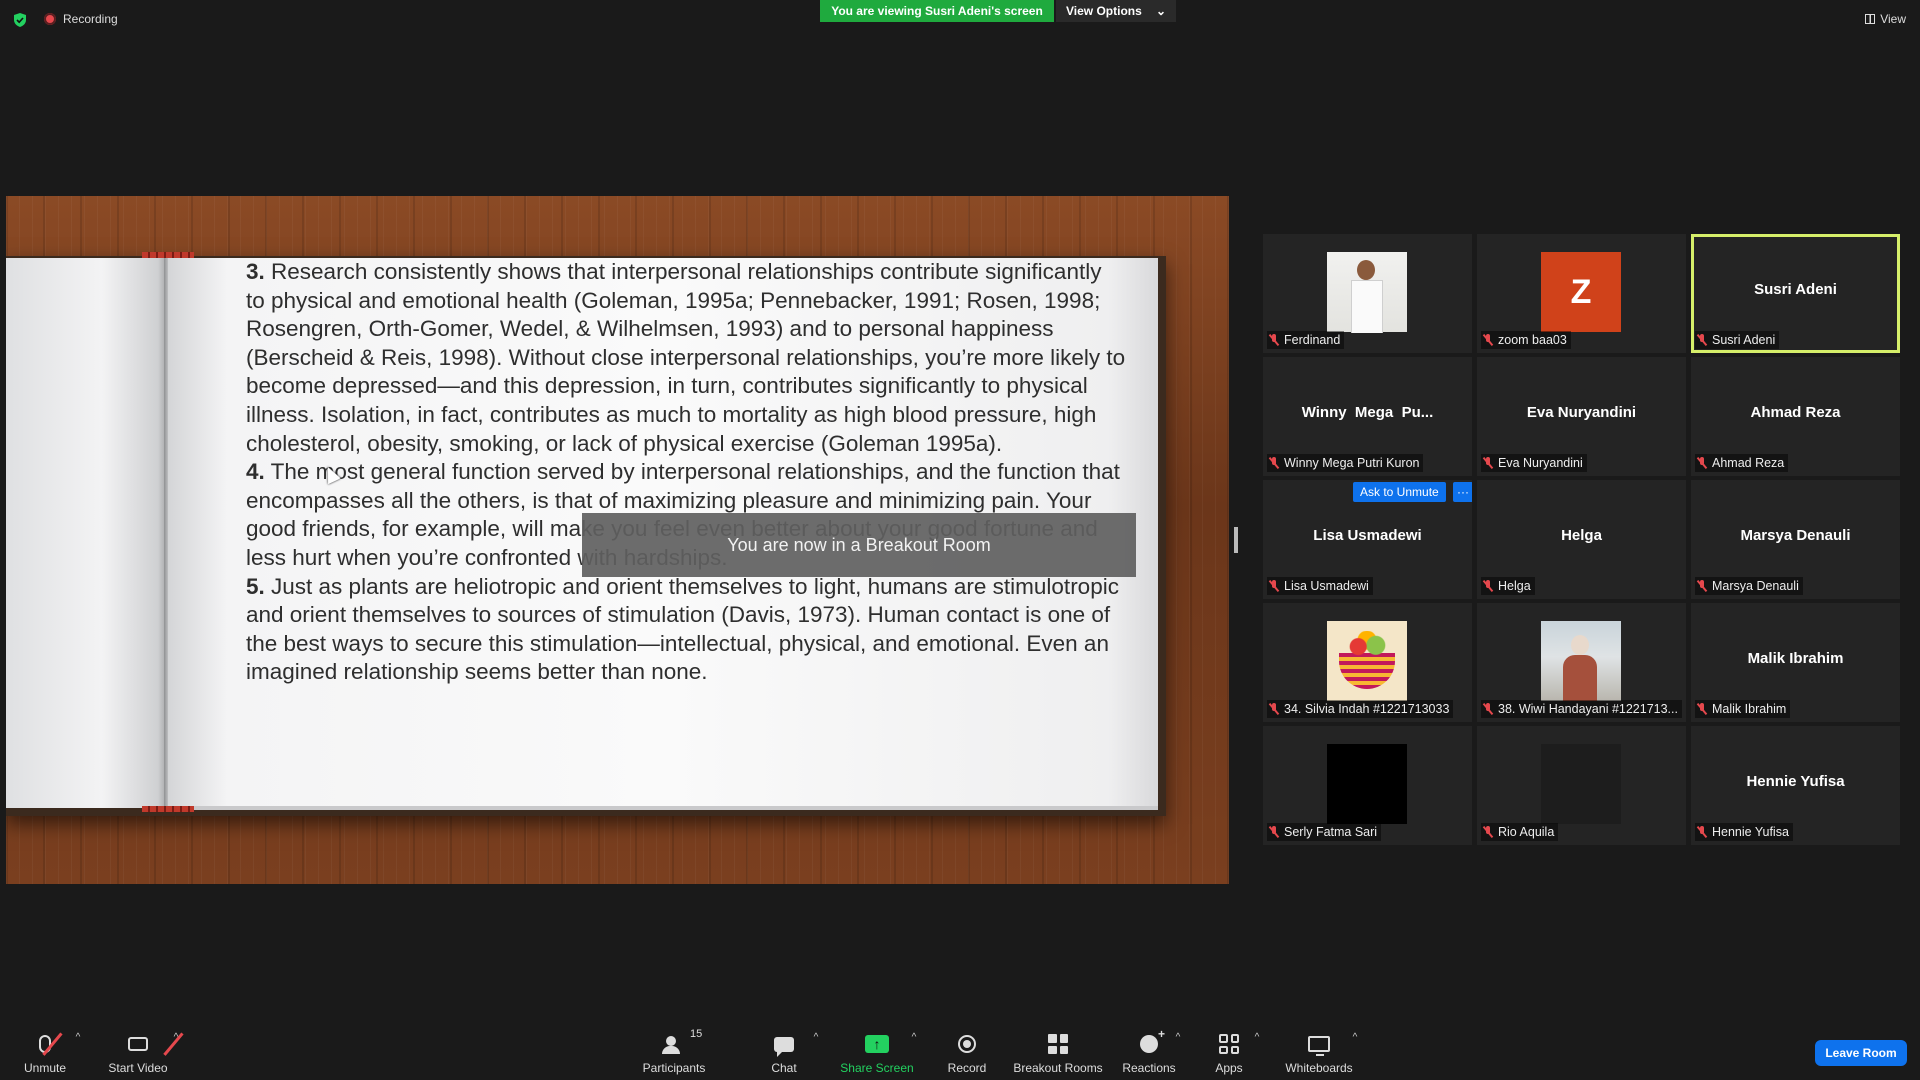 The image size is (1920, 1080). I want to click on participant-label-text: Ferdinand, so click(1312, 340).